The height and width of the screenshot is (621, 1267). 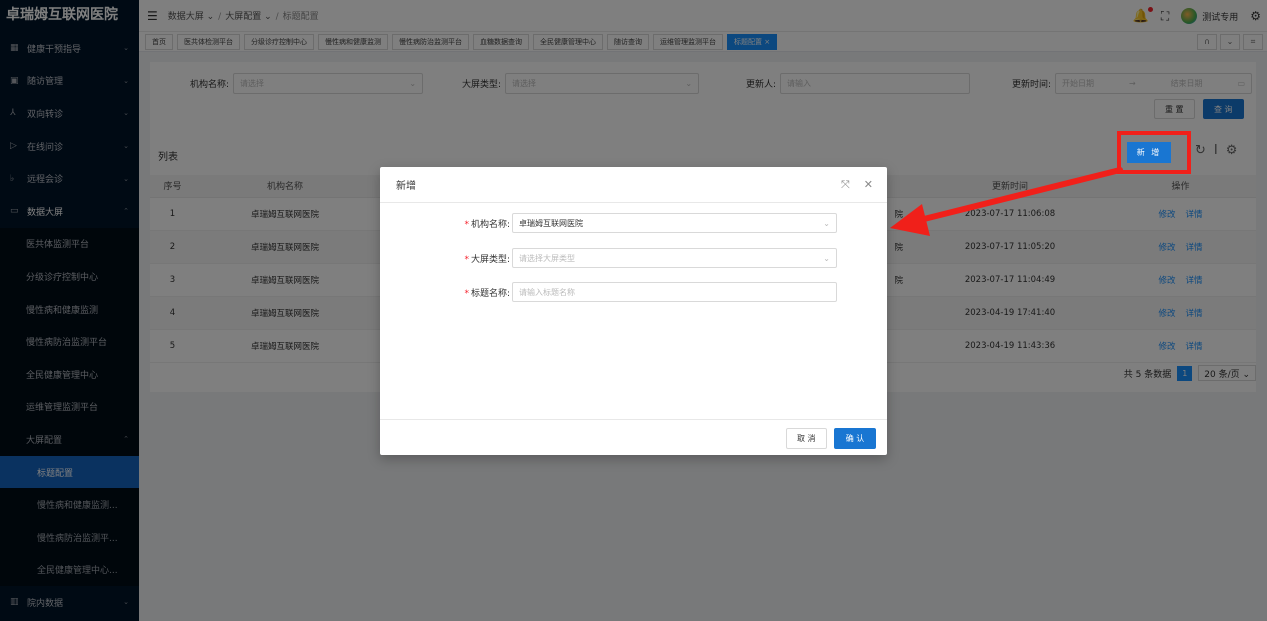 I want to click on org-select-value: 卓瑞姆互联网医院, so click(x=551, y=223).